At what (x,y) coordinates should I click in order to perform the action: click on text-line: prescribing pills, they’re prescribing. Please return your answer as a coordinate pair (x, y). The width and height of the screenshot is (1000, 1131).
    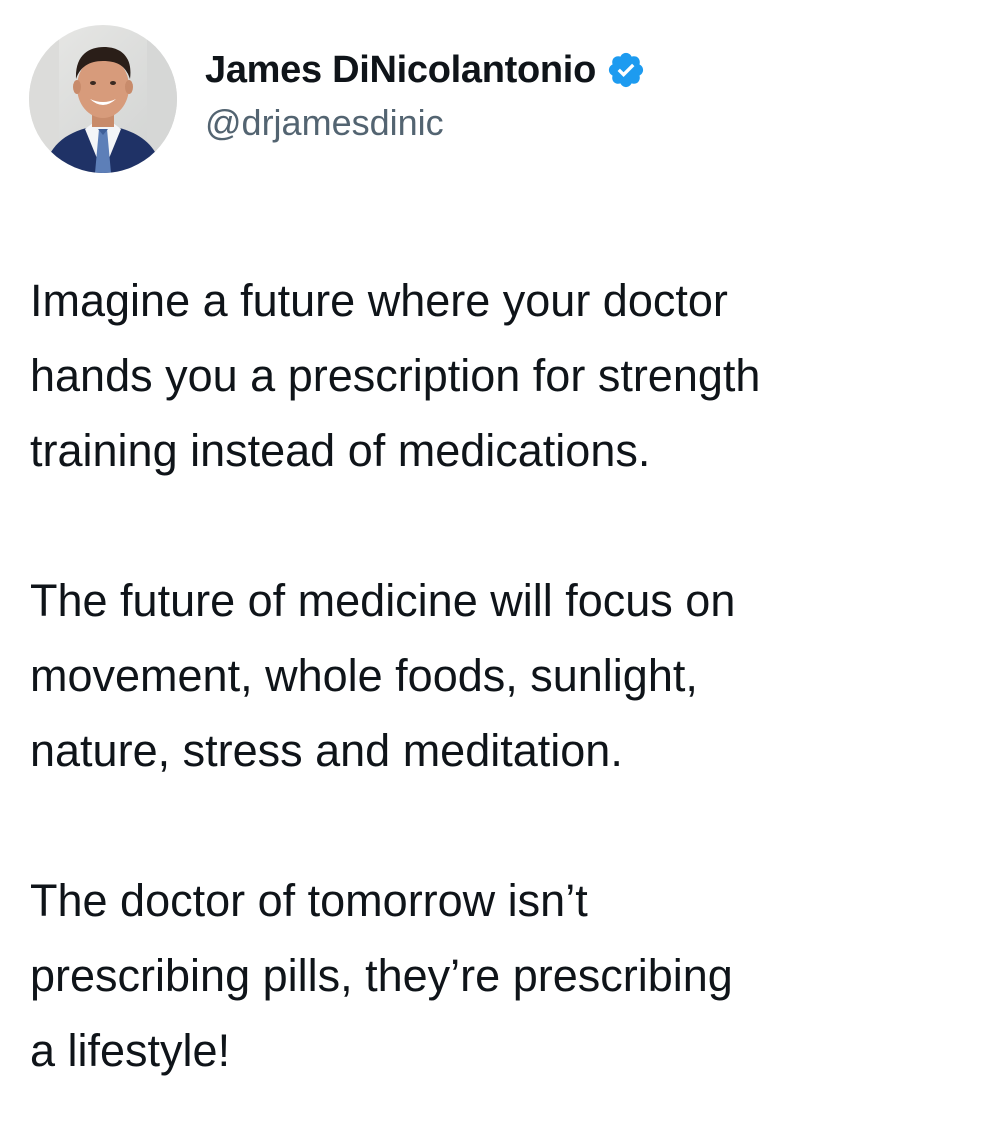
    Looking at the image, I should click on (381, 975).